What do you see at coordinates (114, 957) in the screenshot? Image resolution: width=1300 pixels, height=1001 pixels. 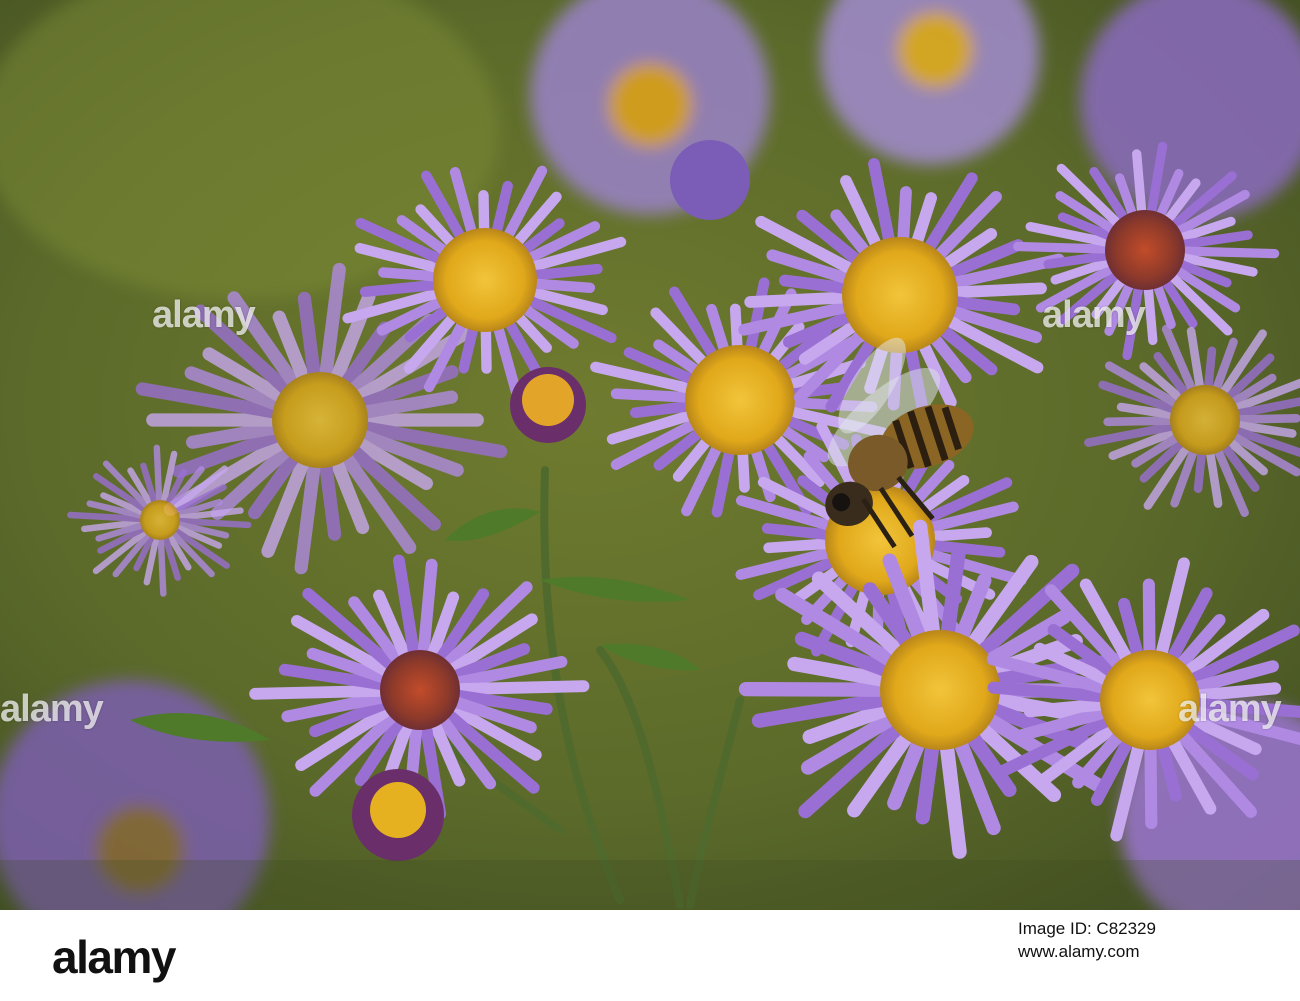 I see `alamy-logo: alamy` at bounding box center [114, 957].